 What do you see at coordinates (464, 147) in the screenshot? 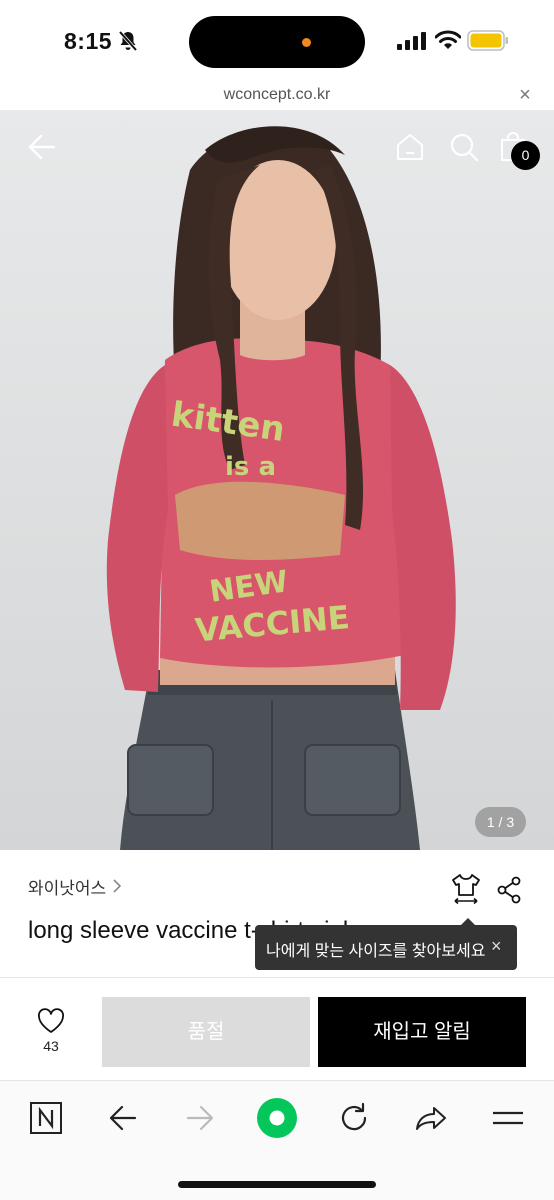
I see `search-icon` at bounding box center [464, 147].